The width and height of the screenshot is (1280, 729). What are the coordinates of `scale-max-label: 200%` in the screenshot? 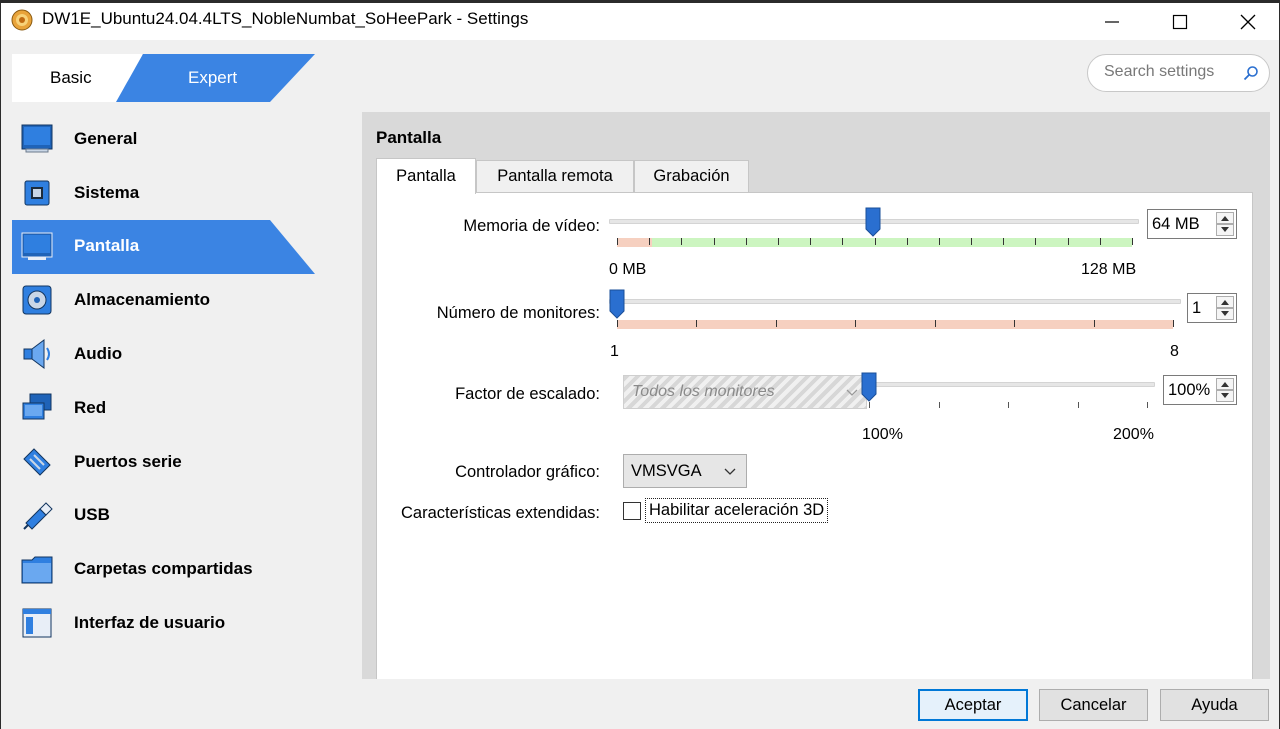 It's located at (1133, 434).